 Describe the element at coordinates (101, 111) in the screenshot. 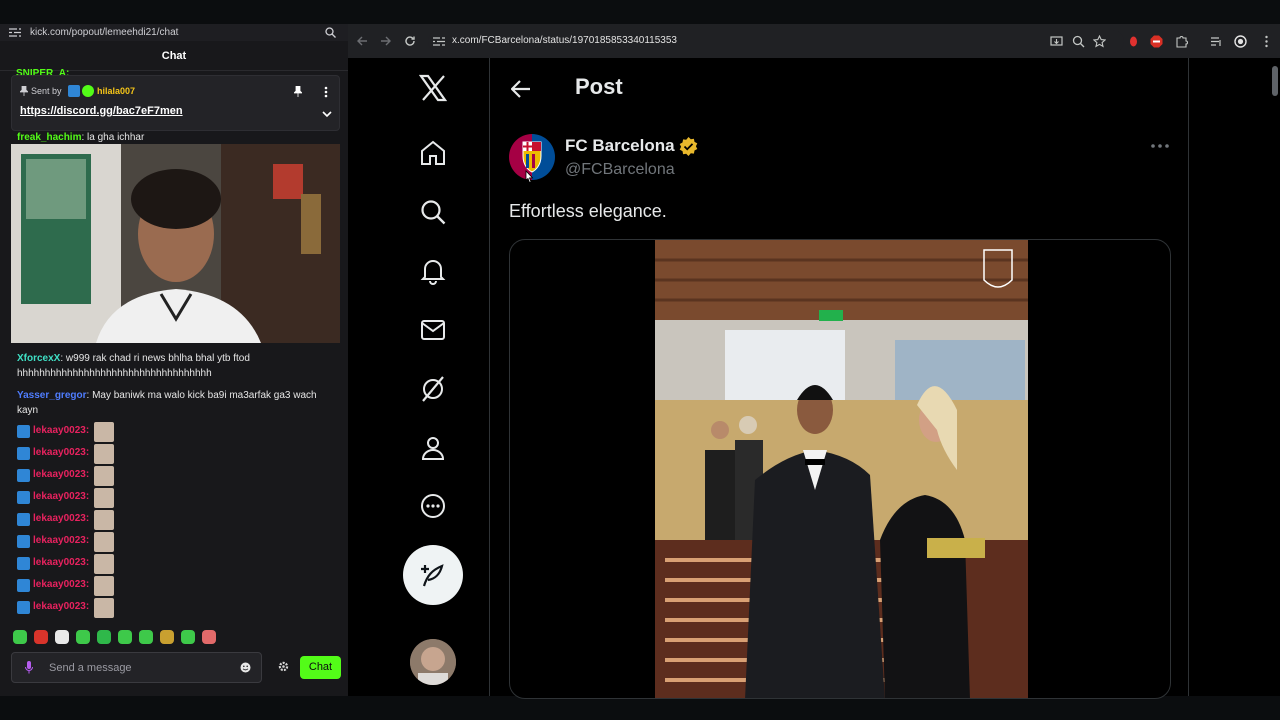

I see `pinned-discord-link: https://discord.gg/bac7eF7men` at that location.